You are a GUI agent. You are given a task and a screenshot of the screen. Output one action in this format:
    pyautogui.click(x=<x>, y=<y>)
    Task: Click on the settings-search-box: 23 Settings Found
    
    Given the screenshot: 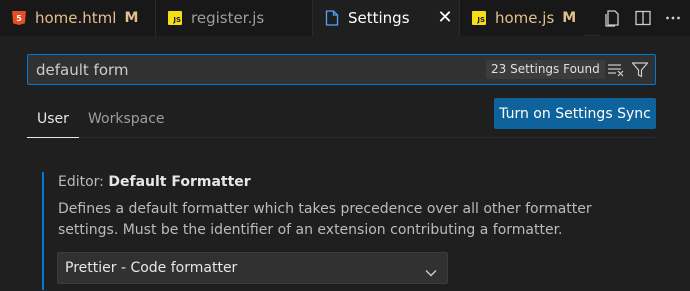 What is the action you would take?
    pyautogui.click(x=341, y=69)
    